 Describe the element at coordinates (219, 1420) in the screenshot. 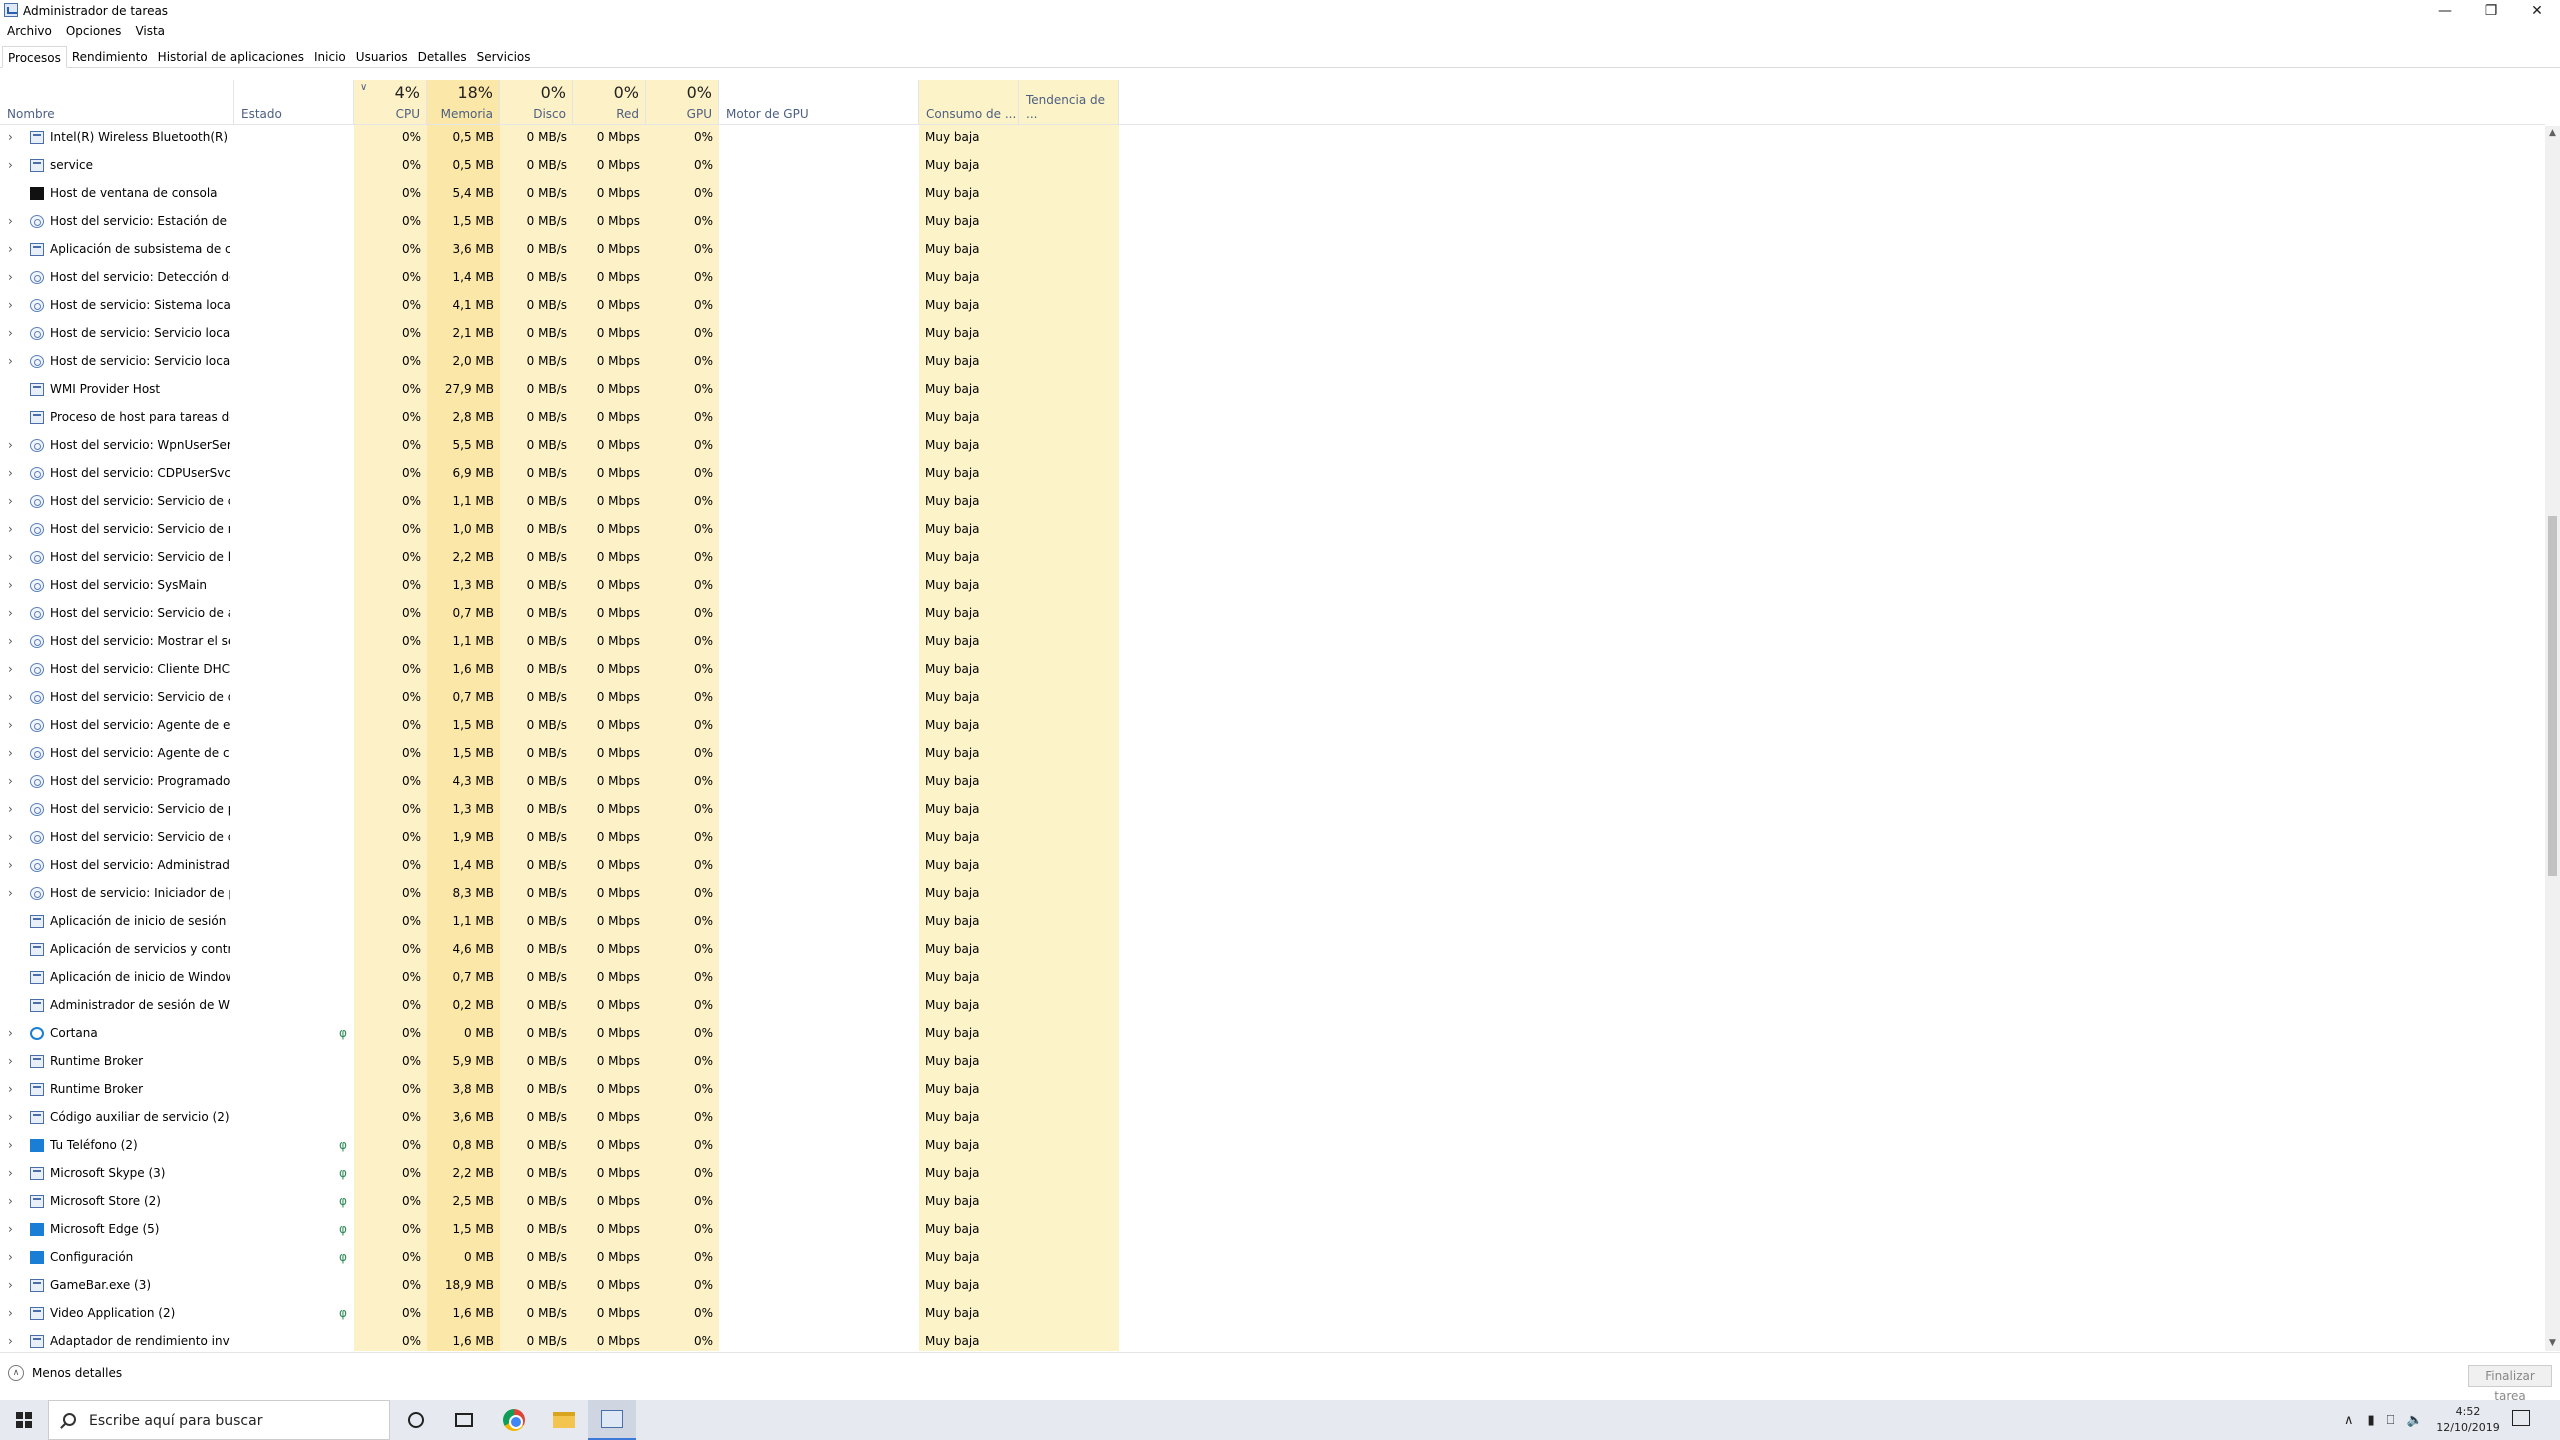

I see `taskbar-search-box: Escribe aquí para buscar` at that location.